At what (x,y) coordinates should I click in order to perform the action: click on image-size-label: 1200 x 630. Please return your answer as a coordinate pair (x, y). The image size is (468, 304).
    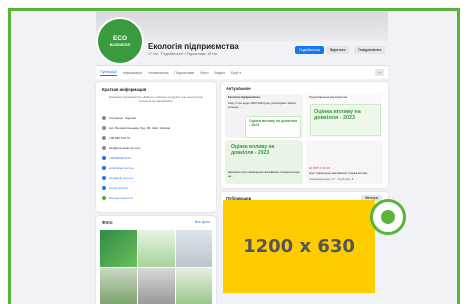
    Looking at the image, I should click on (299, 246).